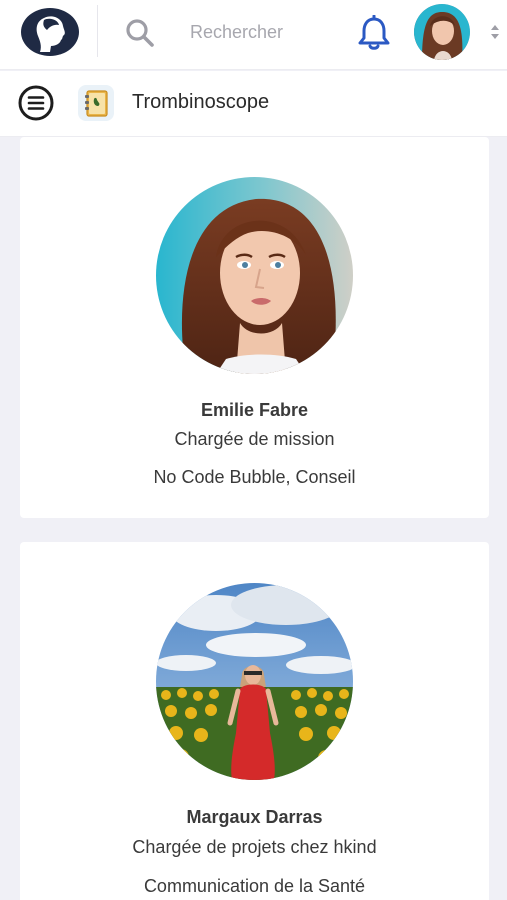 The image size is (507, 900). Describe the element at coordinates (254, 847) in the screenshot. I see `person-role: Chargée de projets chez hkind` at that location.